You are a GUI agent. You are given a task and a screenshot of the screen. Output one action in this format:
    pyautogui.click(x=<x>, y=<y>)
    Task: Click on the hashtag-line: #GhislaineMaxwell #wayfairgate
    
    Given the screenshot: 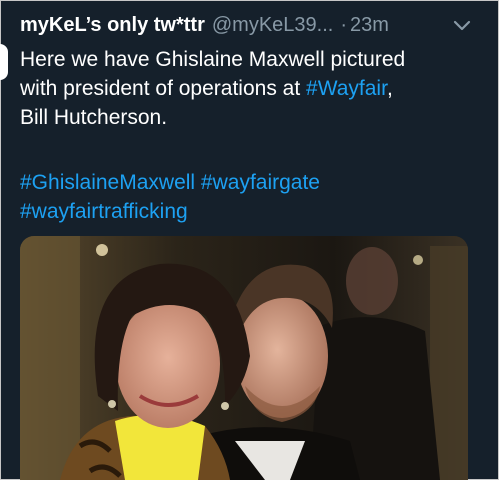 What is the action you would take?
    pyautogui.click(x=250, y=182)
    